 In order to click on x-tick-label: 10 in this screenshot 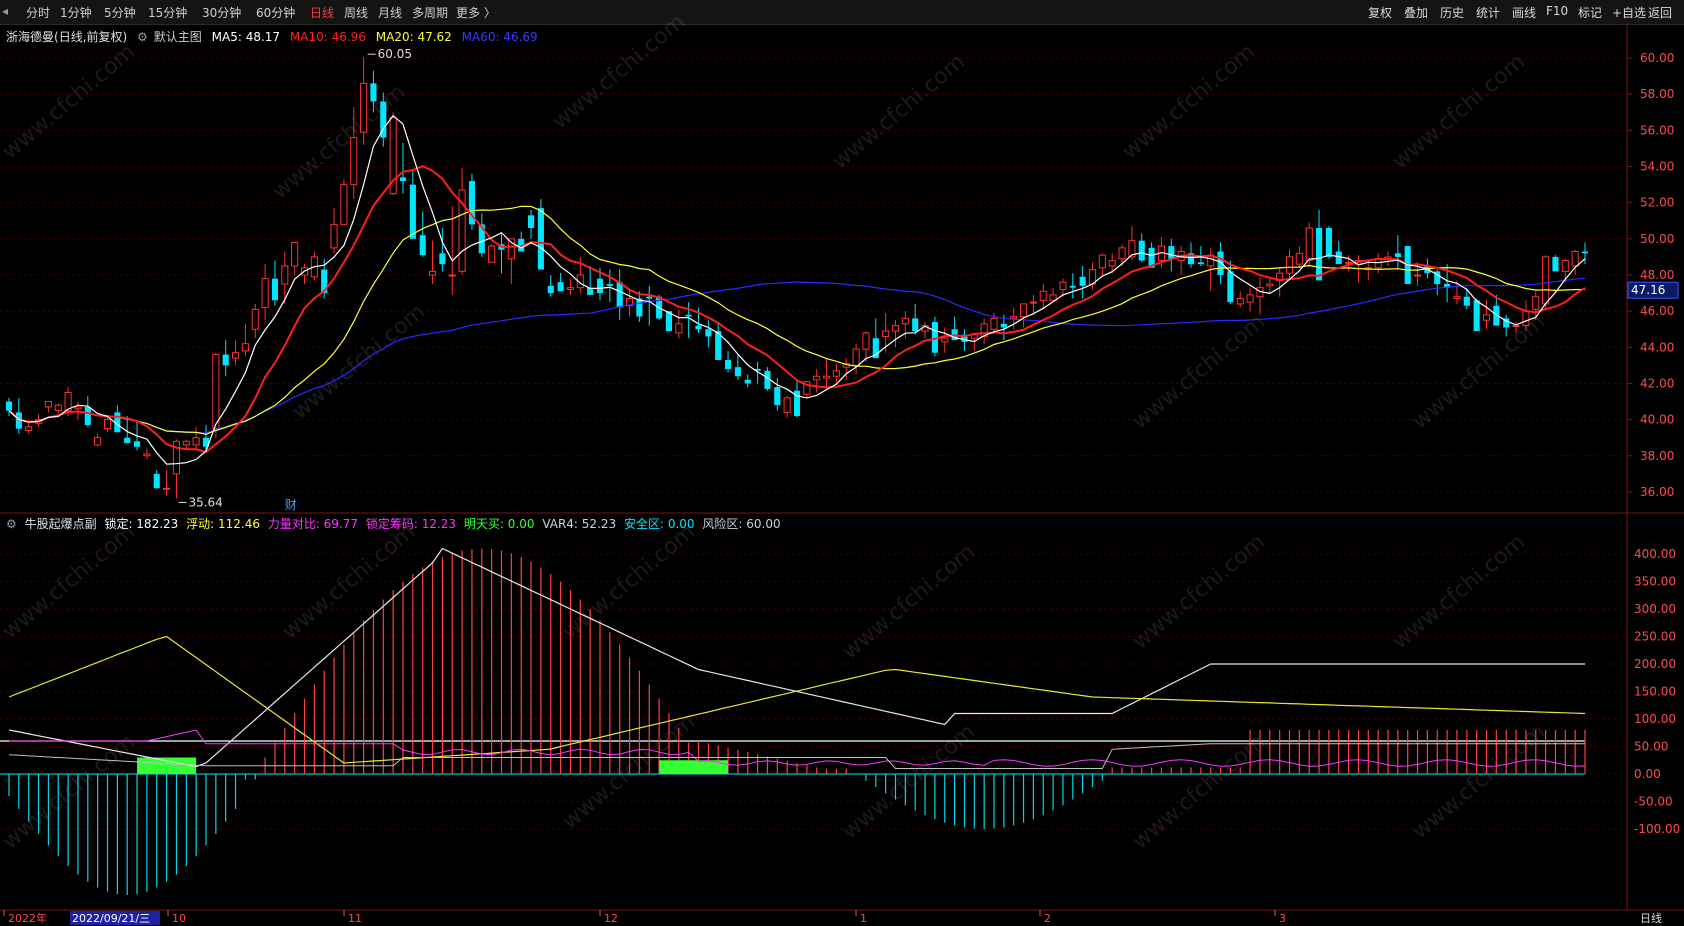, I will do `click(179, 918)`.